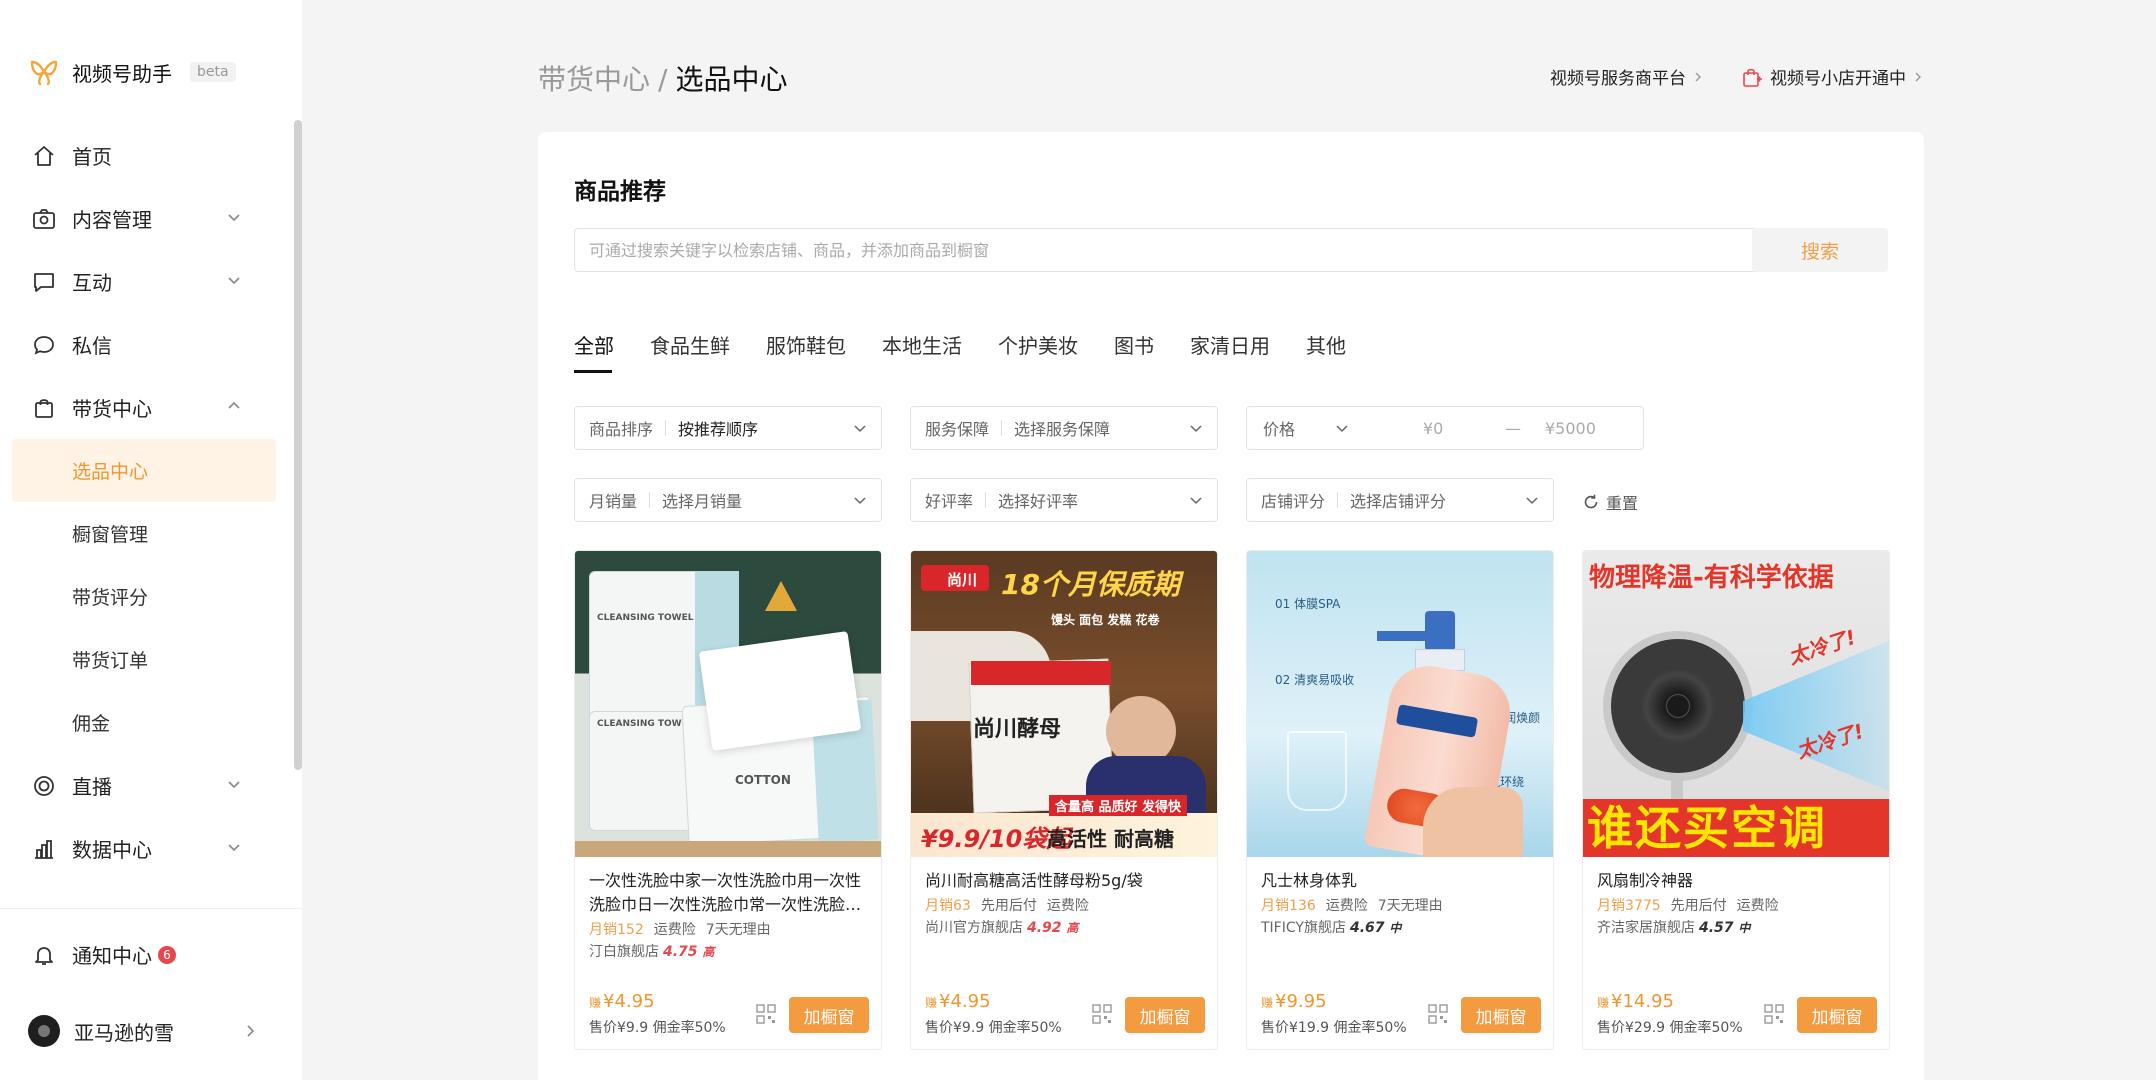  Describe the element at coordinates (1570, 428) in the screenshot. I see `price-max-input: ¥5000` at that location.